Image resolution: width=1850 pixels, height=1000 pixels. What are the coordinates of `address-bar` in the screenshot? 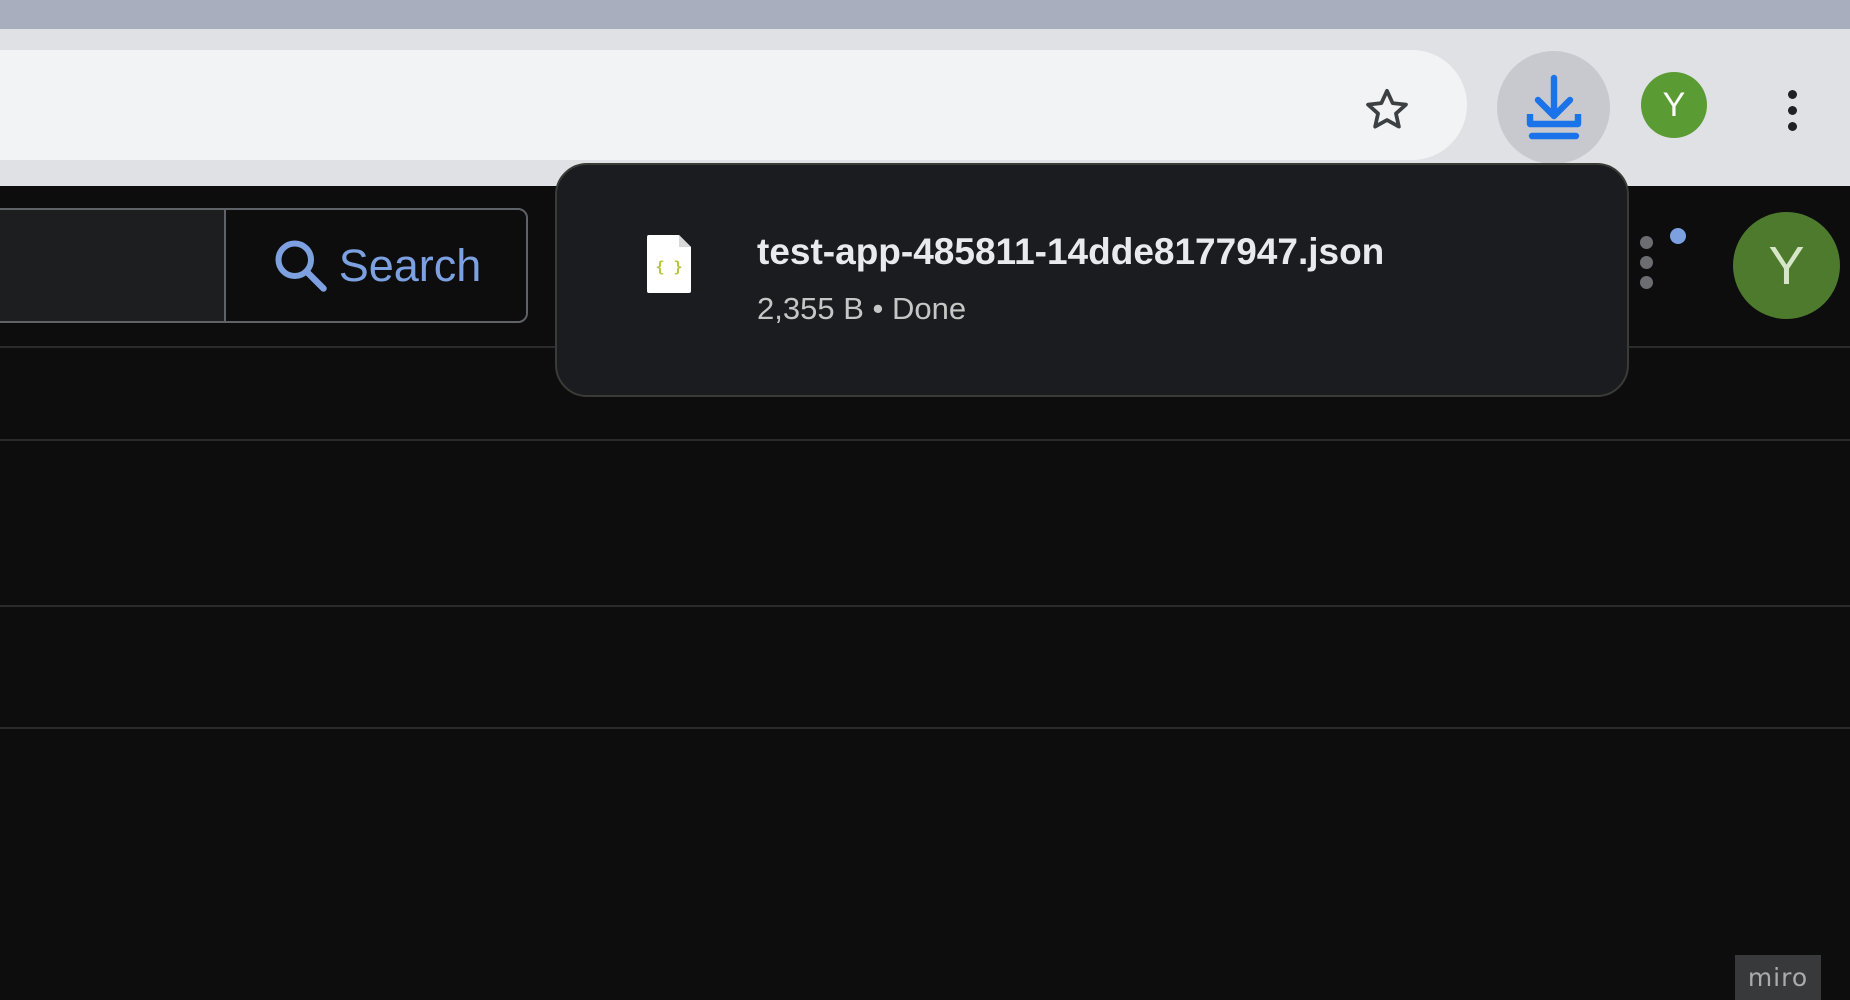 It's located at (733, 105).